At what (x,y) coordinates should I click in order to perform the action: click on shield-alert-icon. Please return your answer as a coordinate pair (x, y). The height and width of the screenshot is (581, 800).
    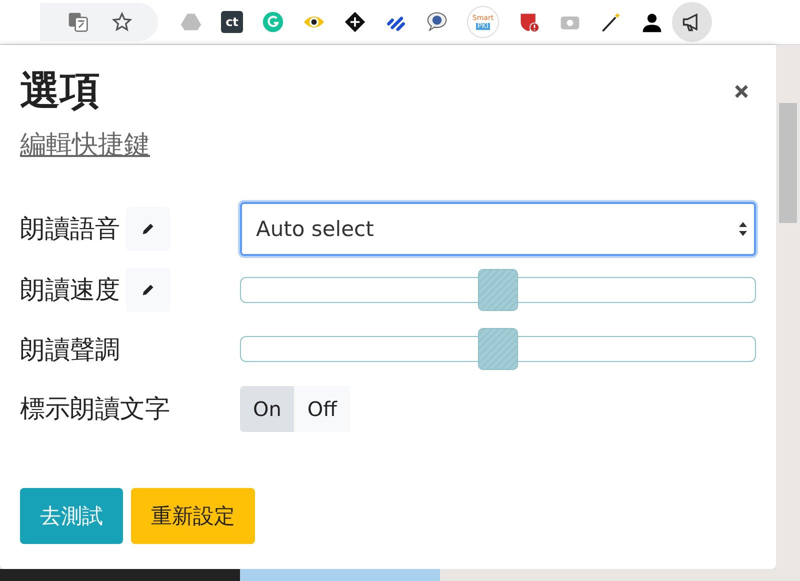
    Looking at the image, I should click on (529, 22).